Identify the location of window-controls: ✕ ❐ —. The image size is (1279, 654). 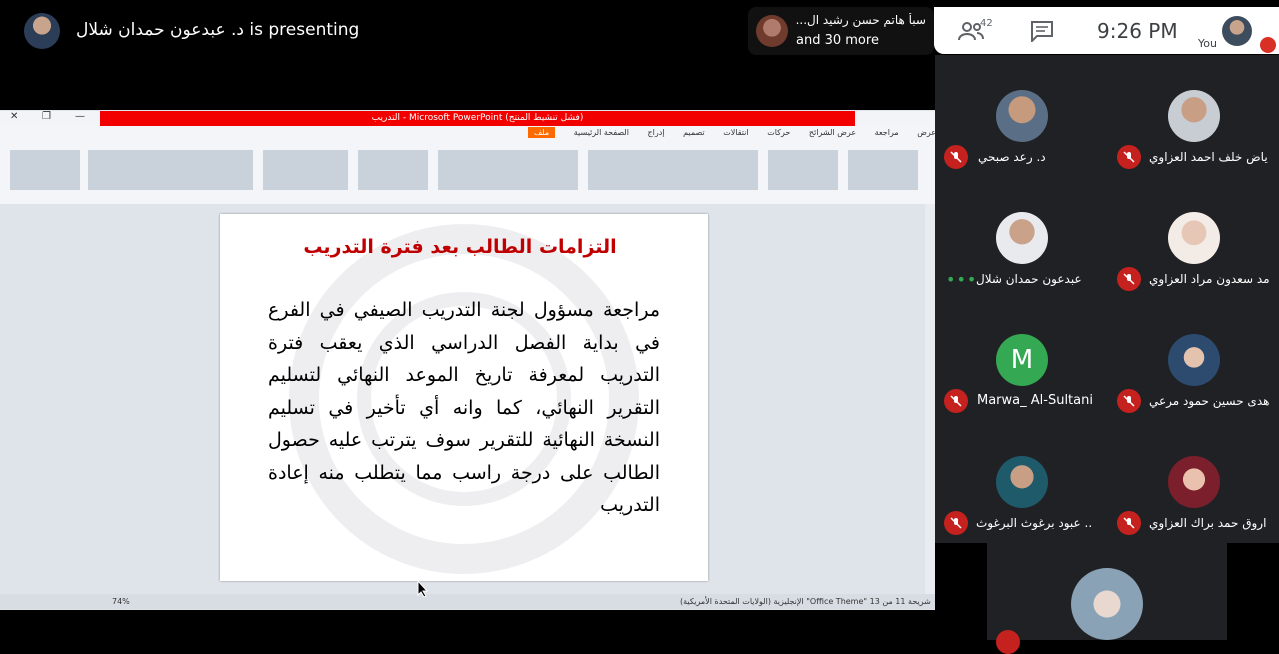
(50, 118).